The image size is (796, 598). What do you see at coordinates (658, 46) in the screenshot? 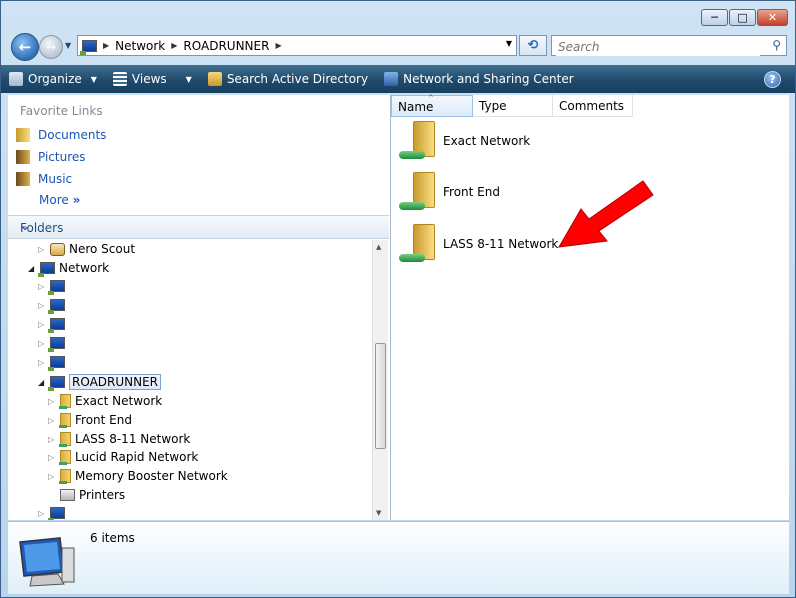
I see `search-input` at bounding box center [658, 46].